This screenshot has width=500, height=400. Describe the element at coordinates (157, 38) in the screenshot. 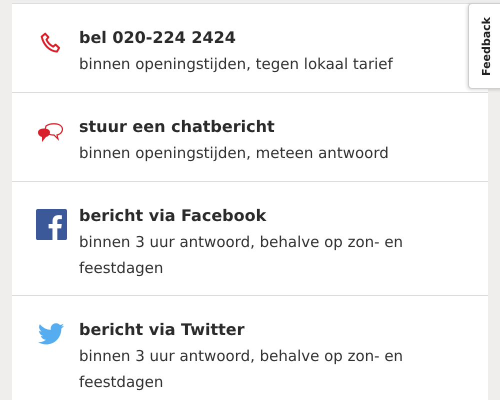

I see `option-title: bel 020-224 2424` at that location.